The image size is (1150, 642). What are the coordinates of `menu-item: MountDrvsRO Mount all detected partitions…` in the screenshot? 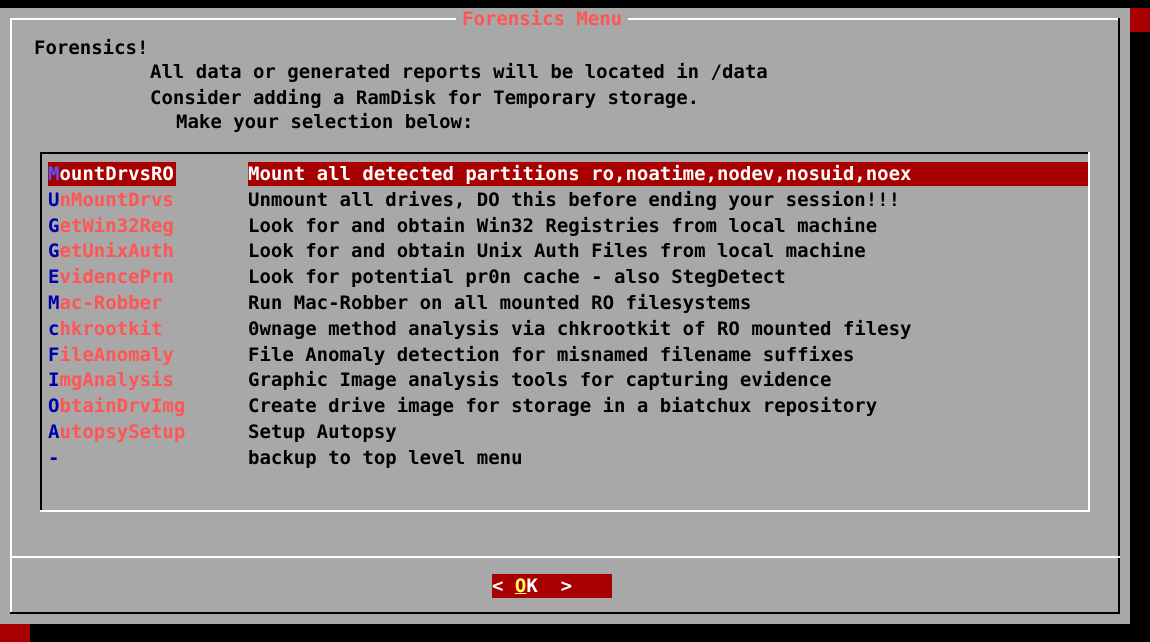 It's located at (568, 174).